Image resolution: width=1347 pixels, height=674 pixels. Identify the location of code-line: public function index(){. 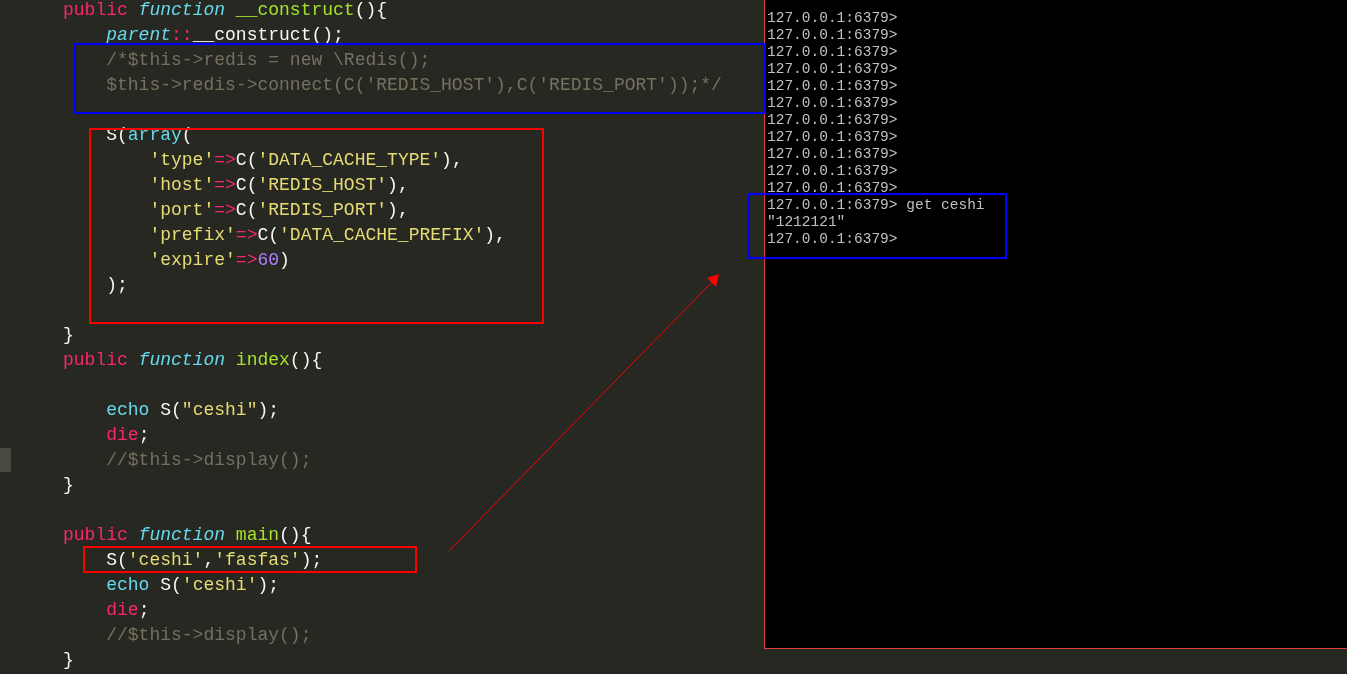
(193, 360).